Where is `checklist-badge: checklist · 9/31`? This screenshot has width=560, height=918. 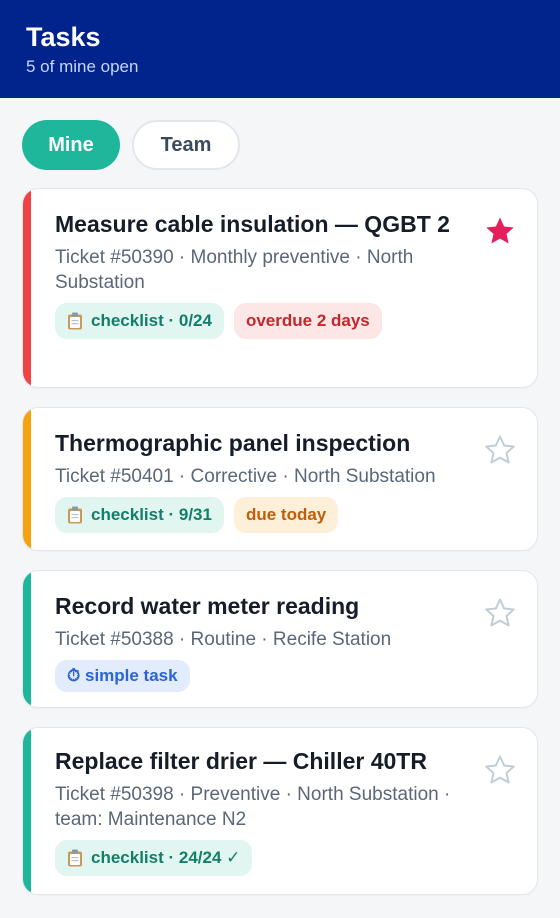
checklist-badge: checklist · 9/31 is located at coordinates (139, 515).